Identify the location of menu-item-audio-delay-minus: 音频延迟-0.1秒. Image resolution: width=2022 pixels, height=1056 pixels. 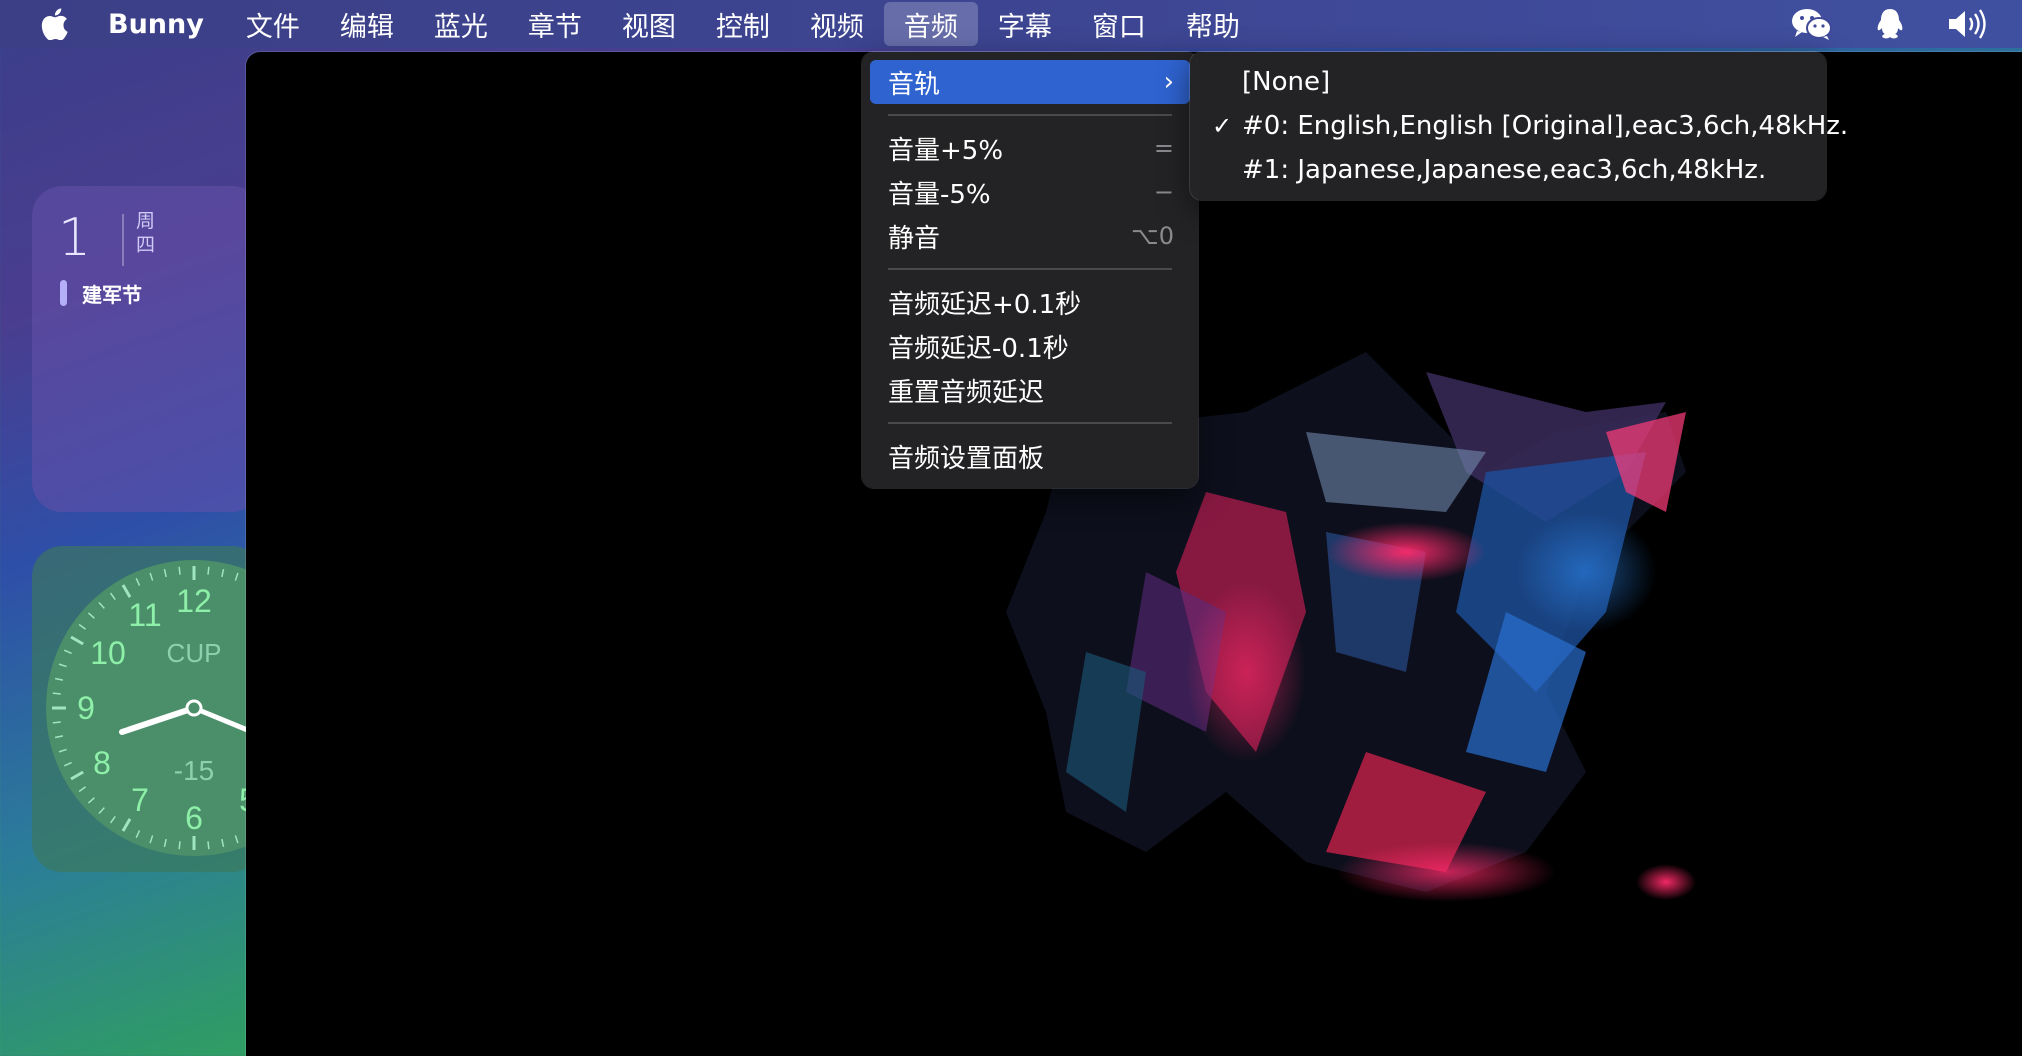
(1030, 346).